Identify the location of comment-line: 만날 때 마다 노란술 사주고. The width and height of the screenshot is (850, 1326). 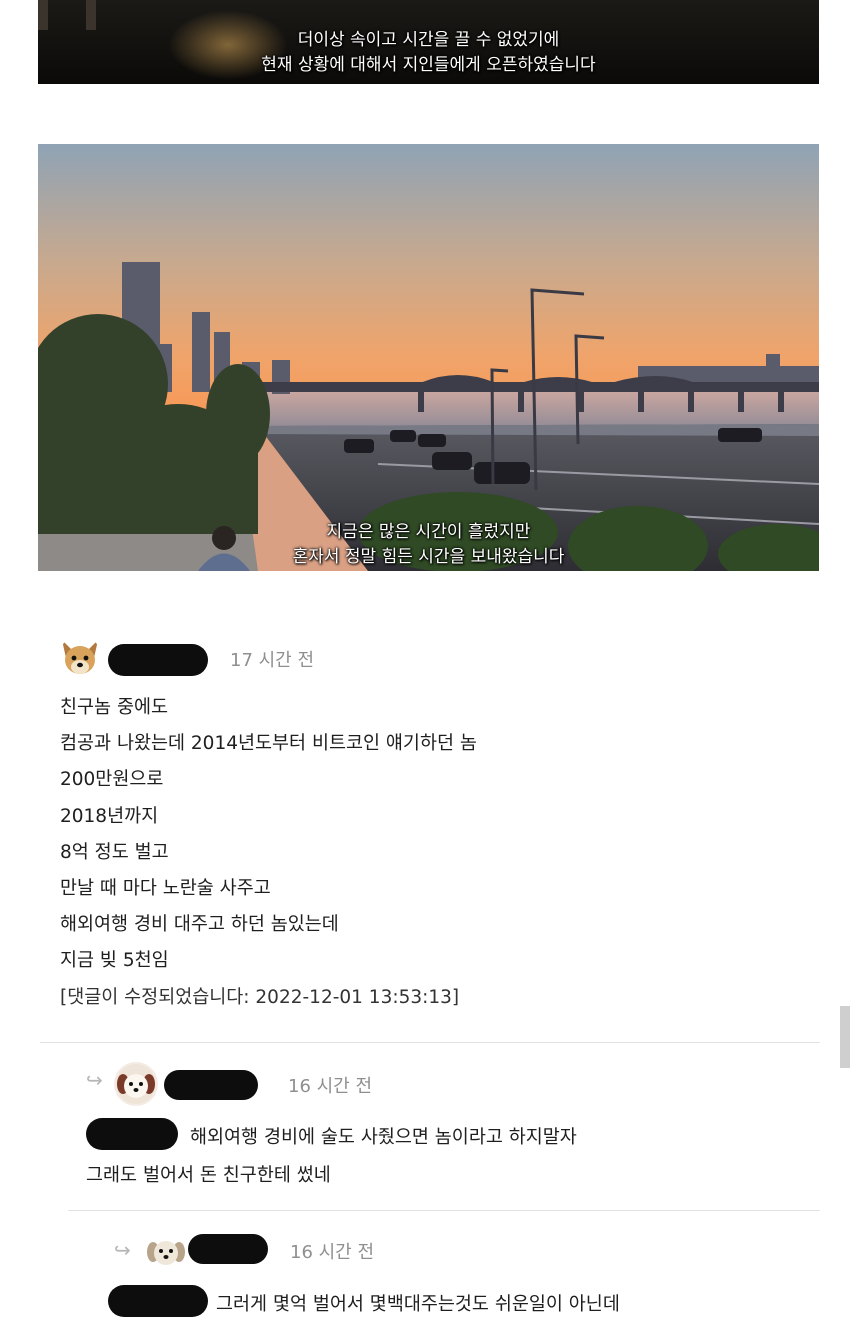
(165, 889).